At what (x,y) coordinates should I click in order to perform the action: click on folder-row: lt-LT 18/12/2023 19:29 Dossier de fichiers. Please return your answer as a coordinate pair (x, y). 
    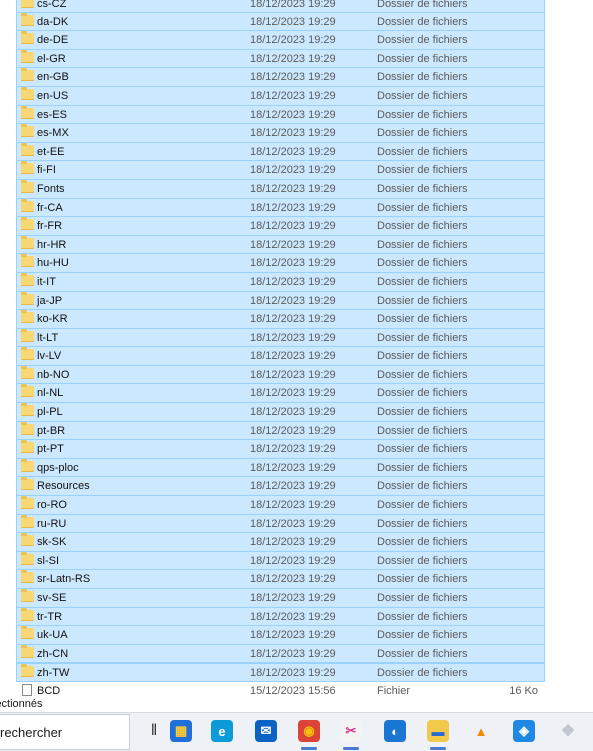
    Looking at the image, I should click on (280, 338).